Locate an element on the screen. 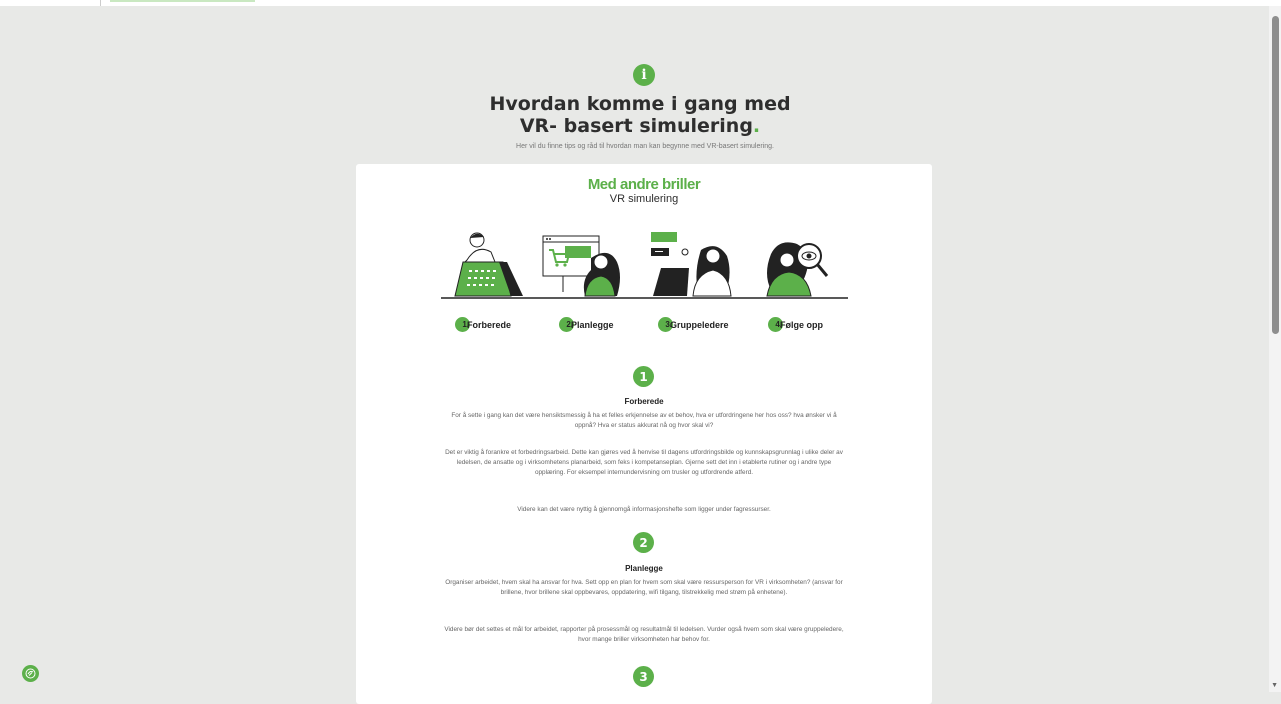 The width and height of the screenshot is (1281, 704). browser-top-strip is located at coordinates (640, 3).